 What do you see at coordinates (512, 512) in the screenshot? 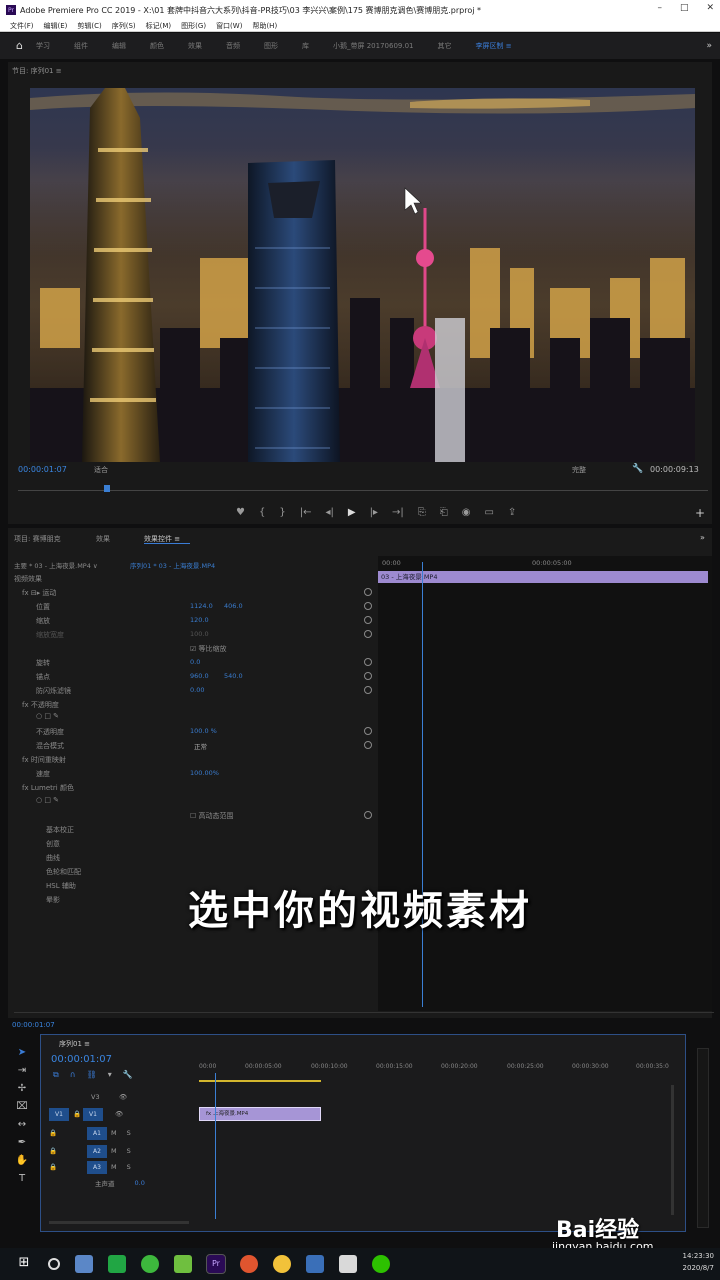
I see `vr-button: ⇪` at bounding box center [512, 512].